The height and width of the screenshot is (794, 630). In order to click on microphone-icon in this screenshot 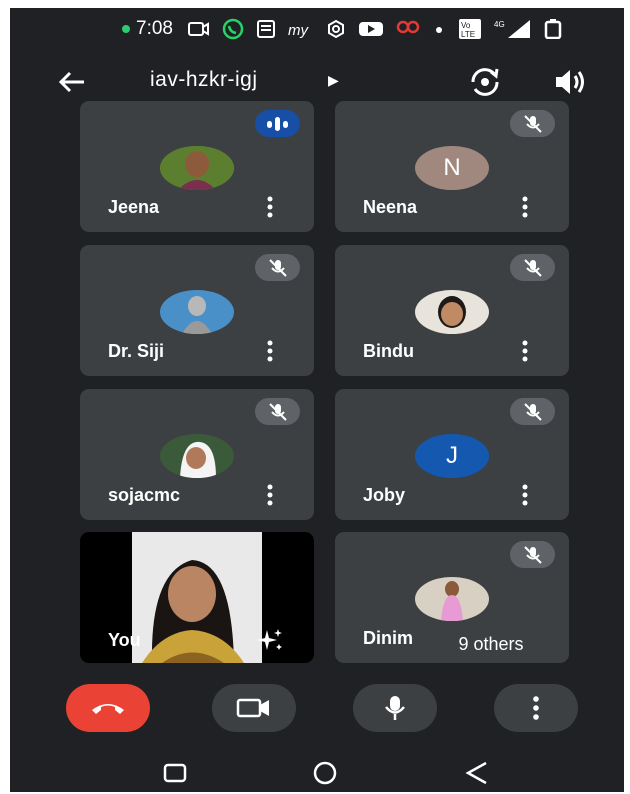, I will do `click(395, 708)`.